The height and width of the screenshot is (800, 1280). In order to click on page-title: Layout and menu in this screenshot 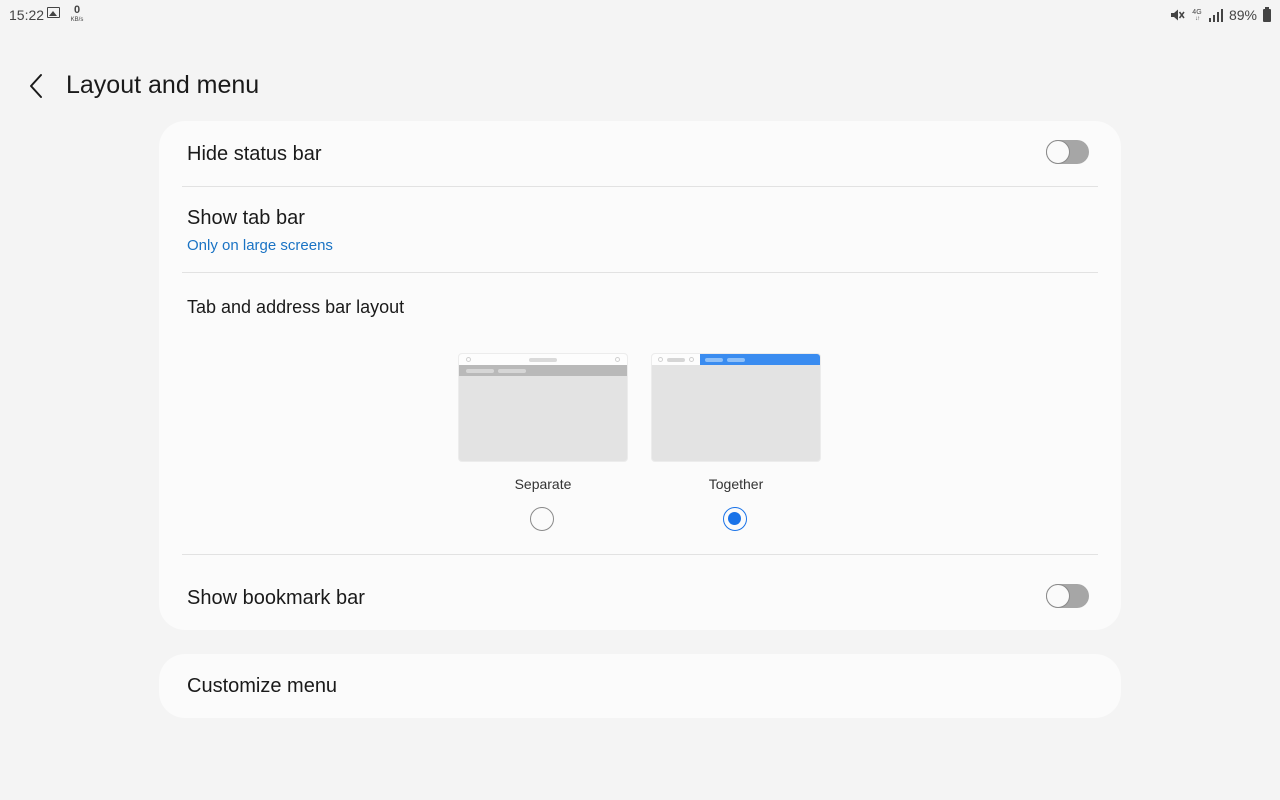, I will do `click(163, 85)`.